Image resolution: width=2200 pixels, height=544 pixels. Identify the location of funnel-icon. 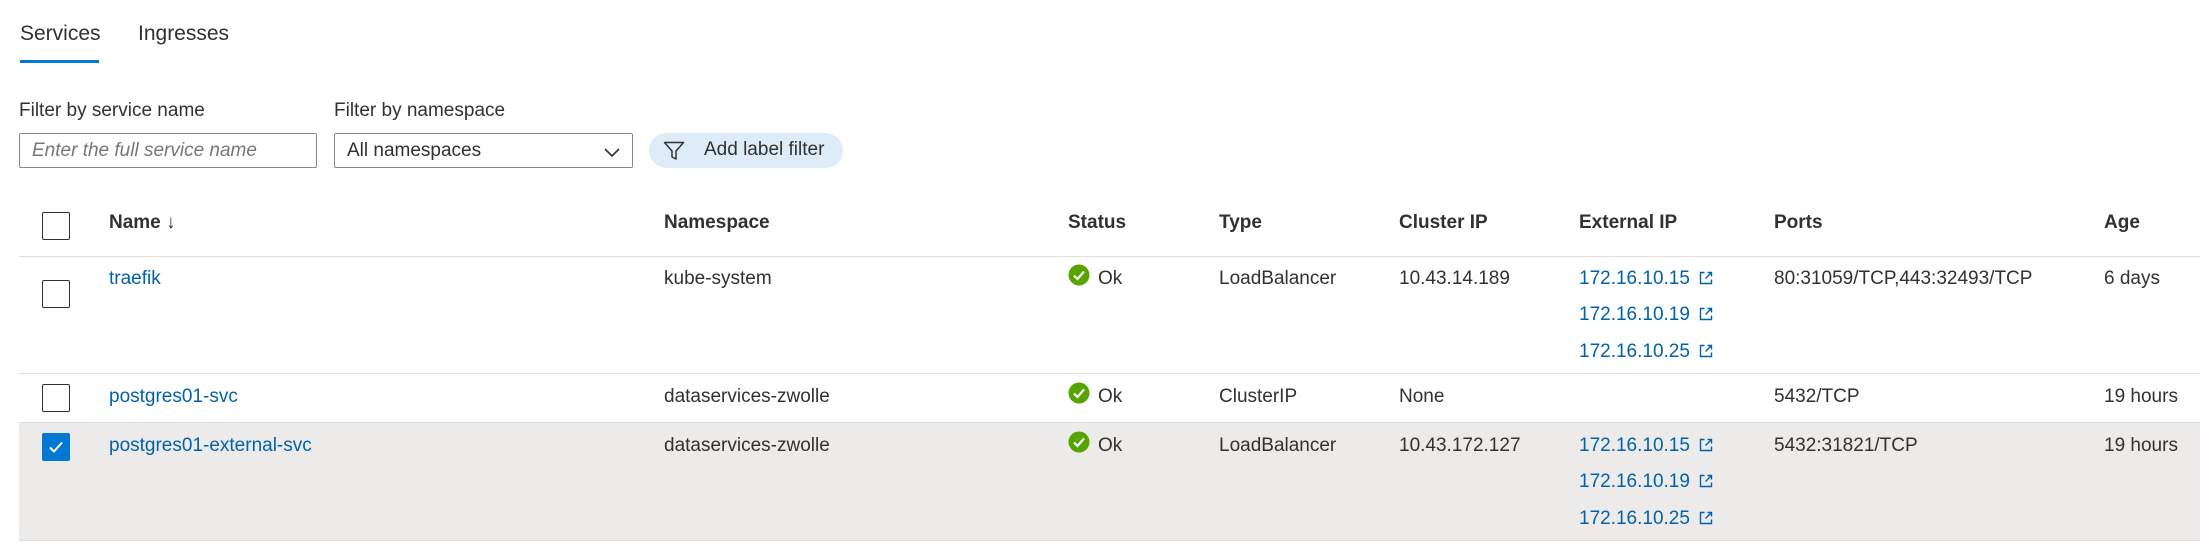
(674, 150).